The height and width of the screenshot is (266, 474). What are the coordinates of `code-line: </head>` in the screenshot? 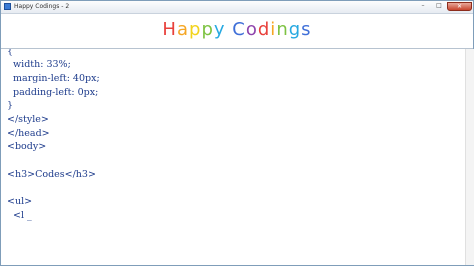 It's located at (28, 133).